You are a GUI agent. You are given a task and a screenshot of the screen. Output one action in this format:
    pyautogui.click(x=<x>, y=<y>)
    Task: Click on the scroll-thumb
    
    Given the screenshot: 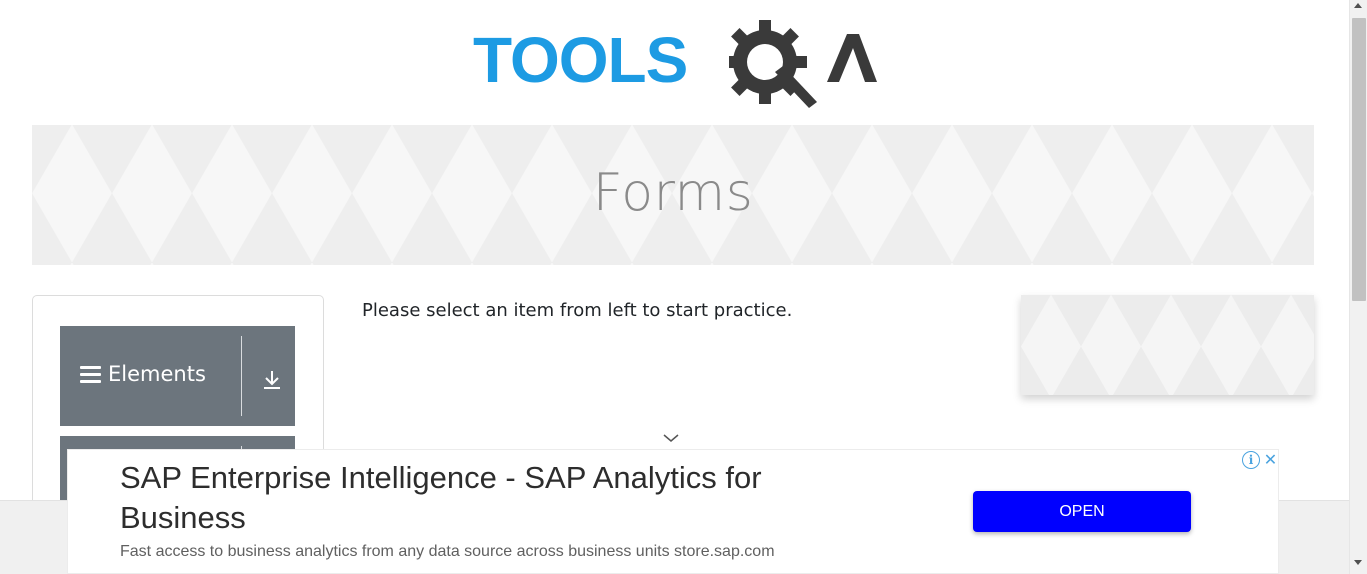 What is the action you would take?
    pyautogui.click(x=1359, y=159)
    